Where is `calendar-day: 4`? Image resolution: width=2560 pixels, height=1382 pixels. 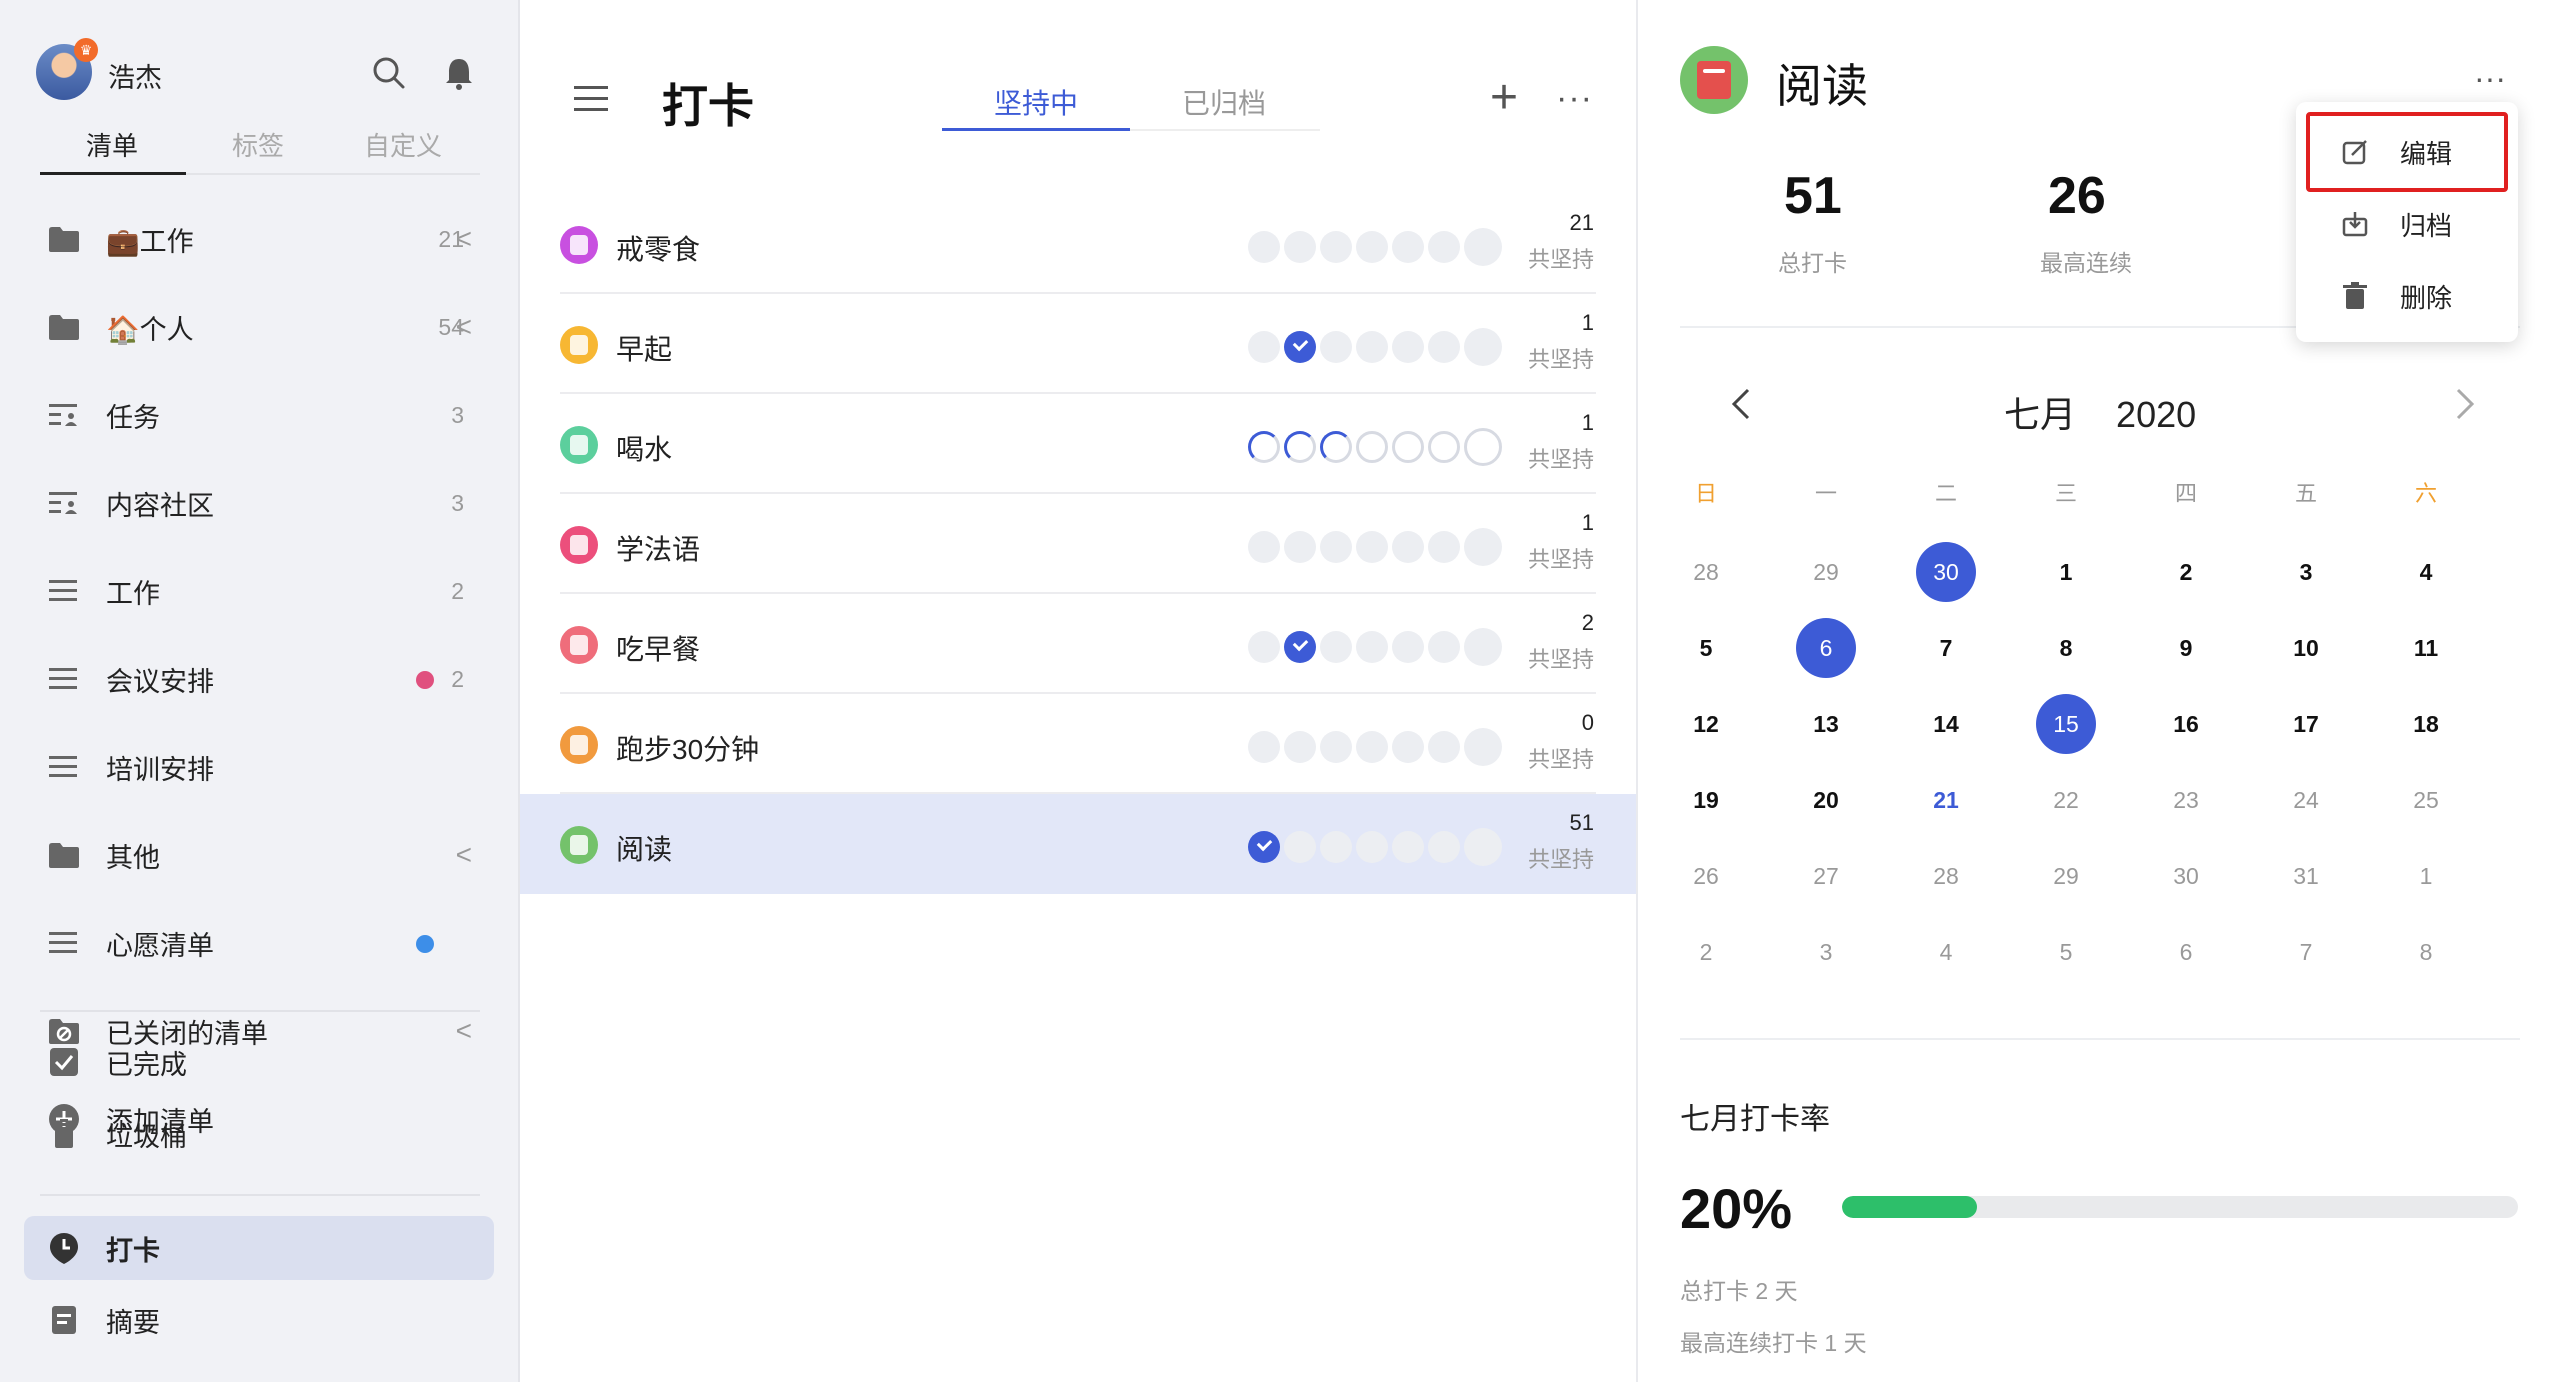
calendar-day: 4 is located at coordinates (2426, 572).